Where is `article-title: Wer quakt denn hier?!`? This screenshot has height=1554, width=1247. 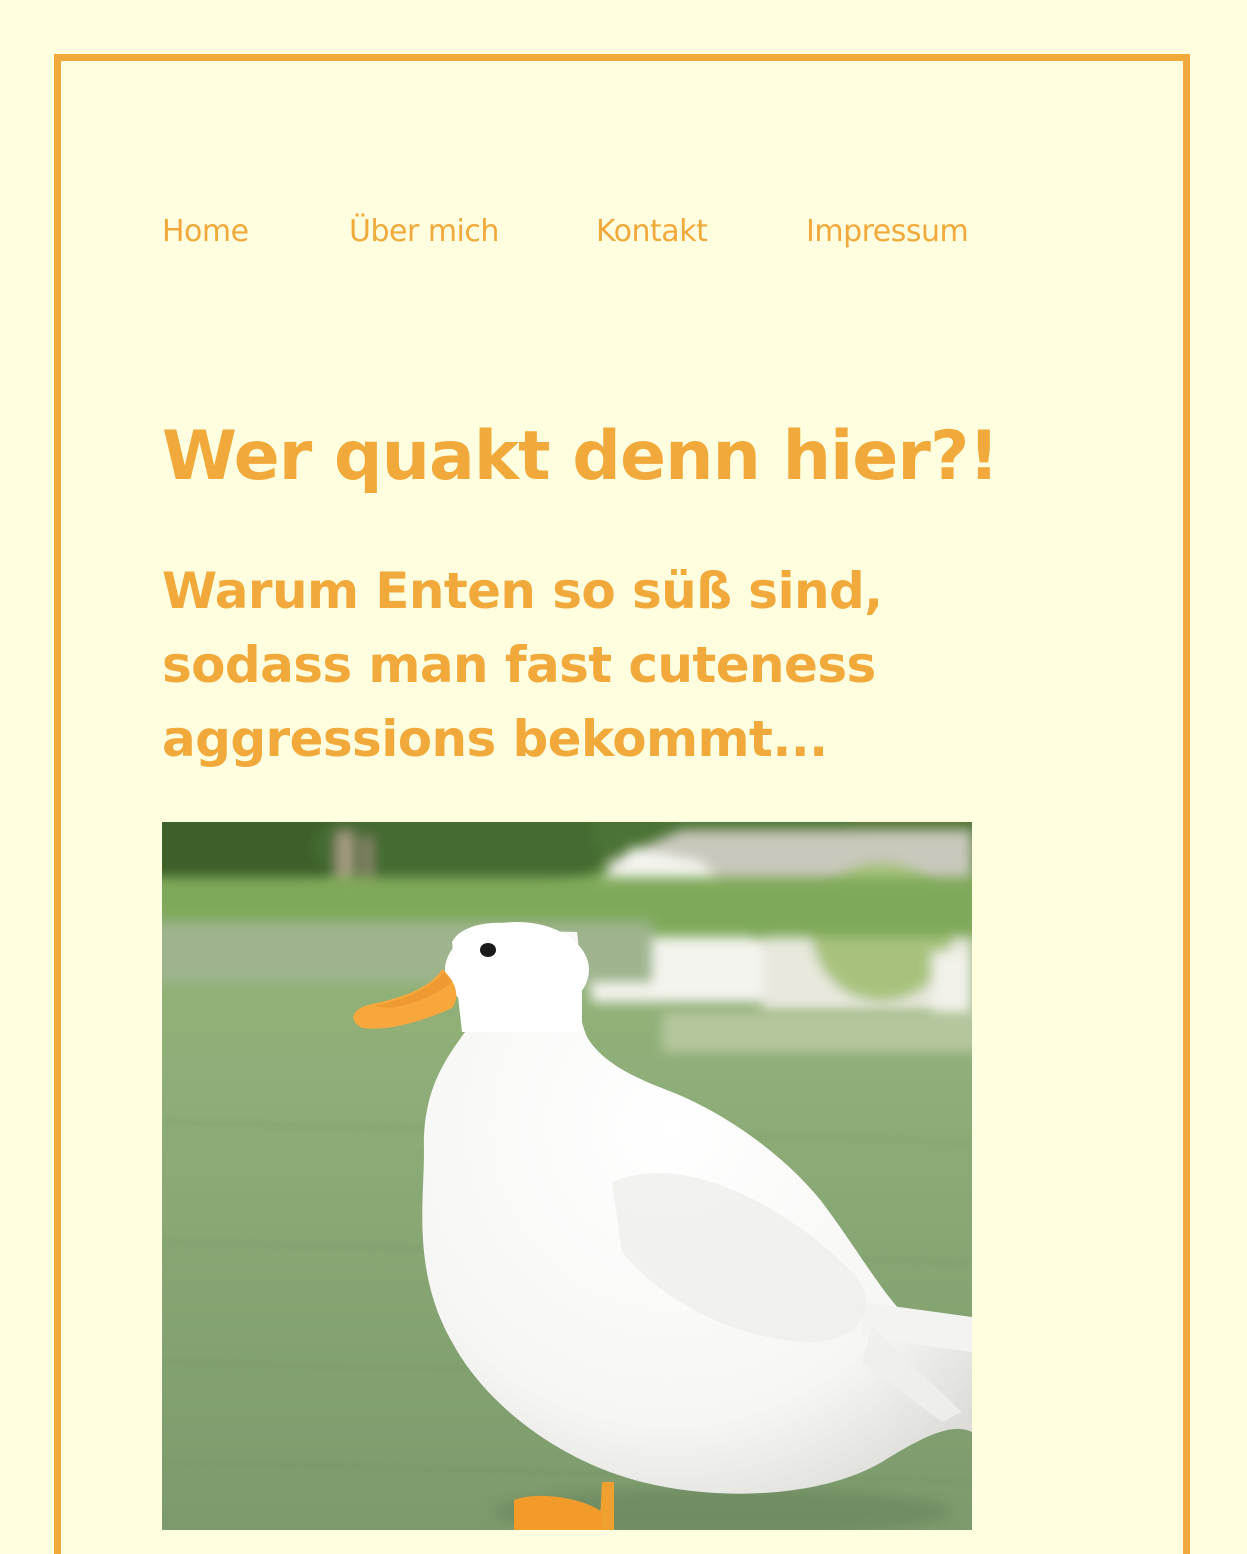 article-title: Wer quakt denn hier?! is located at coordinates (580, 456).